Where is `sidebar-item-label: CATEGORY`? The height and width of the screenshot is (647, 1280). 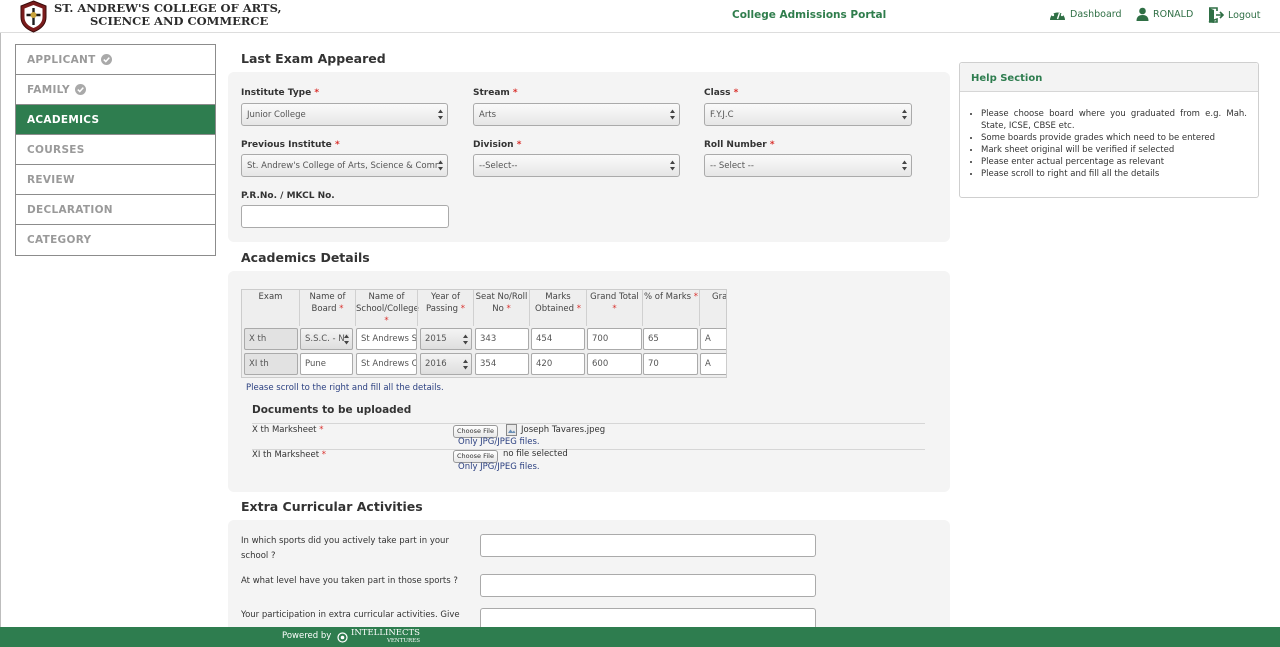 sidebar-item-label: CATEGORY is located at coordinates (59, 240).